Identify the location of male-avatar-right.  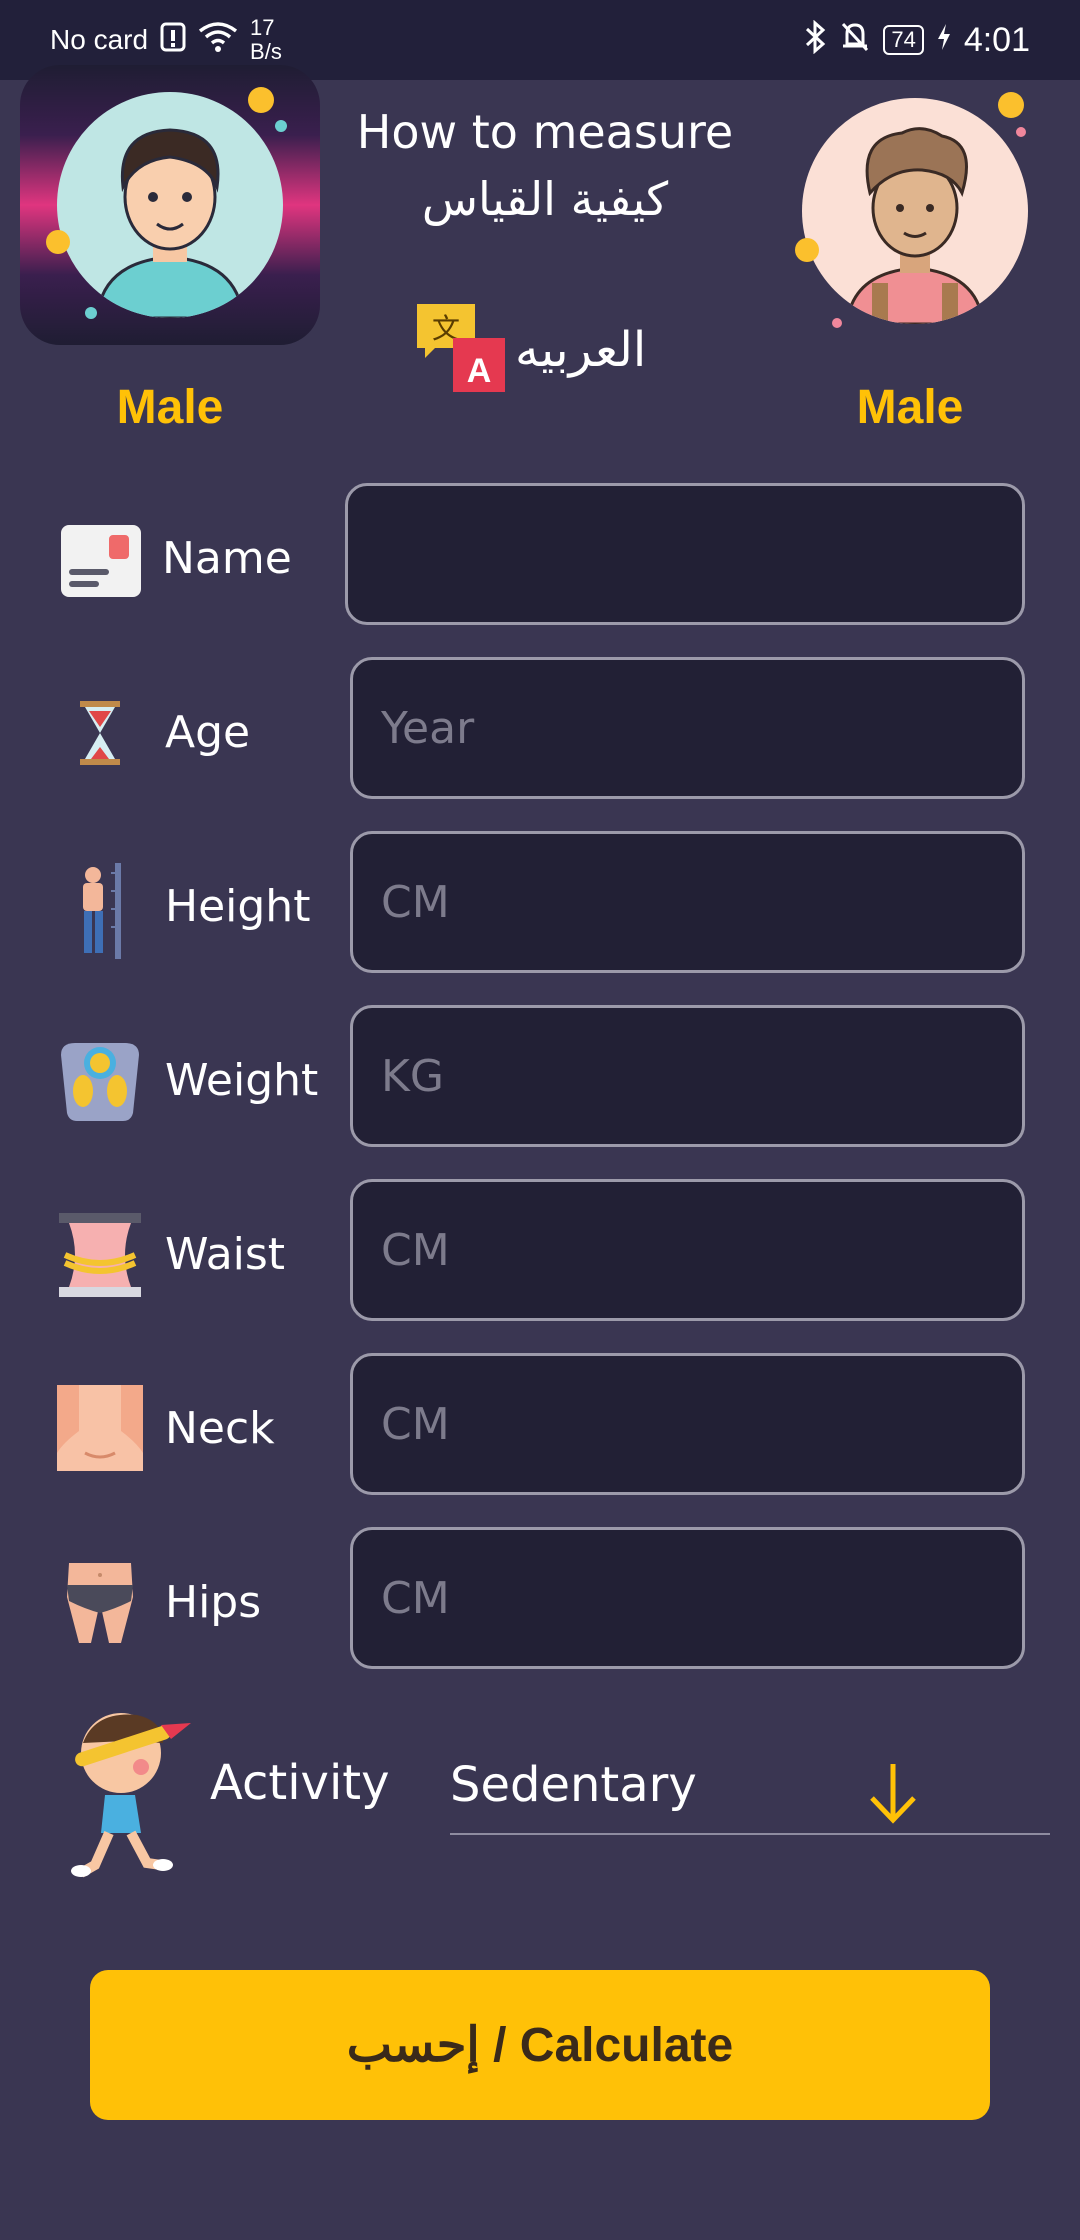
(915, 210).